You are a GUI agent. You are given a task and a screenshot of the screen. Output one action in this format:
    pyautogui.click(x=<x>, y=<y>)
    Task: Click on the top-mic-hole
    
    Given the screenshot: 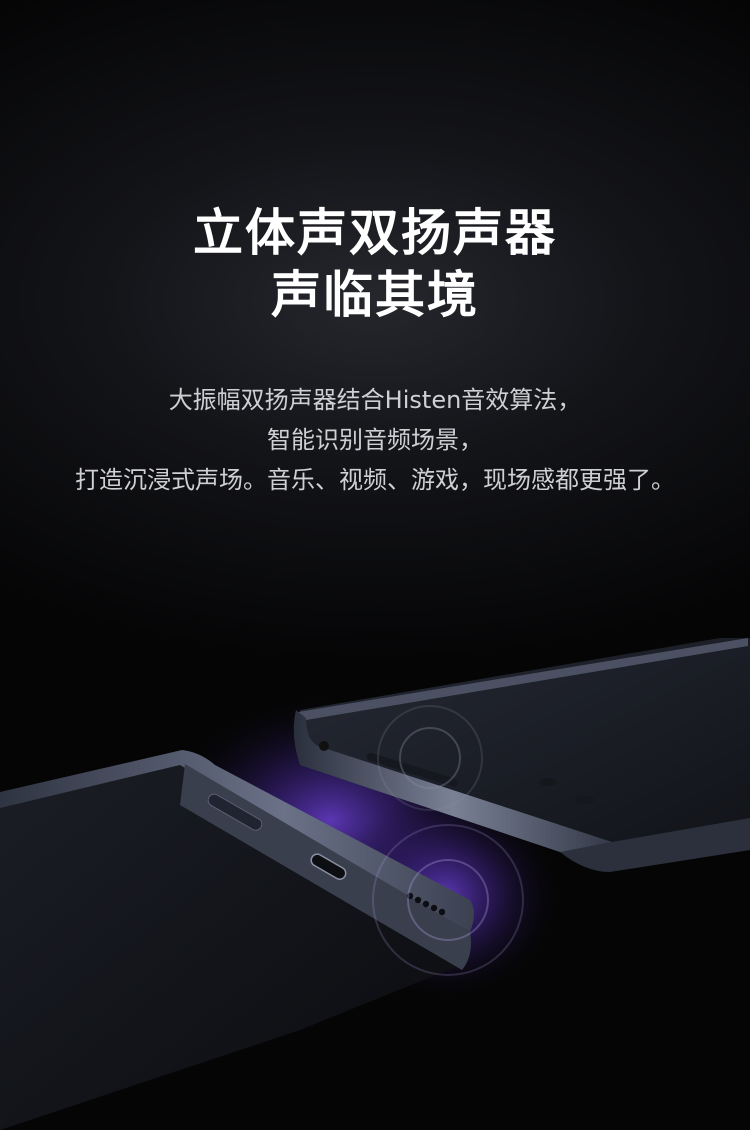 What is the action you would take?
    pyautogui.click(x=548, y=782)
    